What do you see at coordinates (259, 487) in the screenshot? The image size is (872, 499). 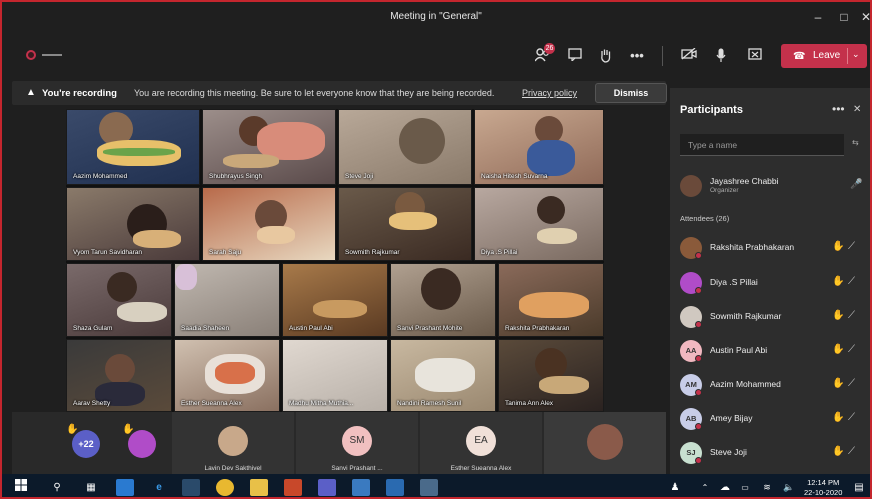 I see `file-explorer-icon` at bounding box center [259, 487].